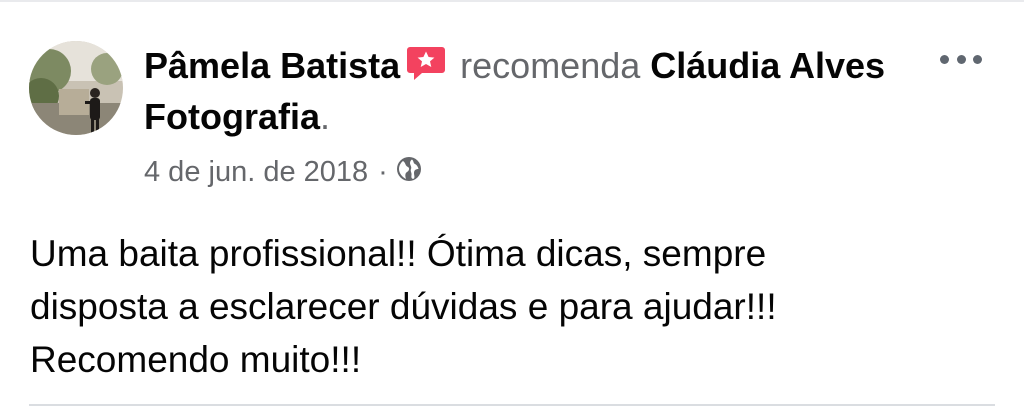  I want to click on post-meta: 4 de jun. de 2018 ·, so click(283, 172).